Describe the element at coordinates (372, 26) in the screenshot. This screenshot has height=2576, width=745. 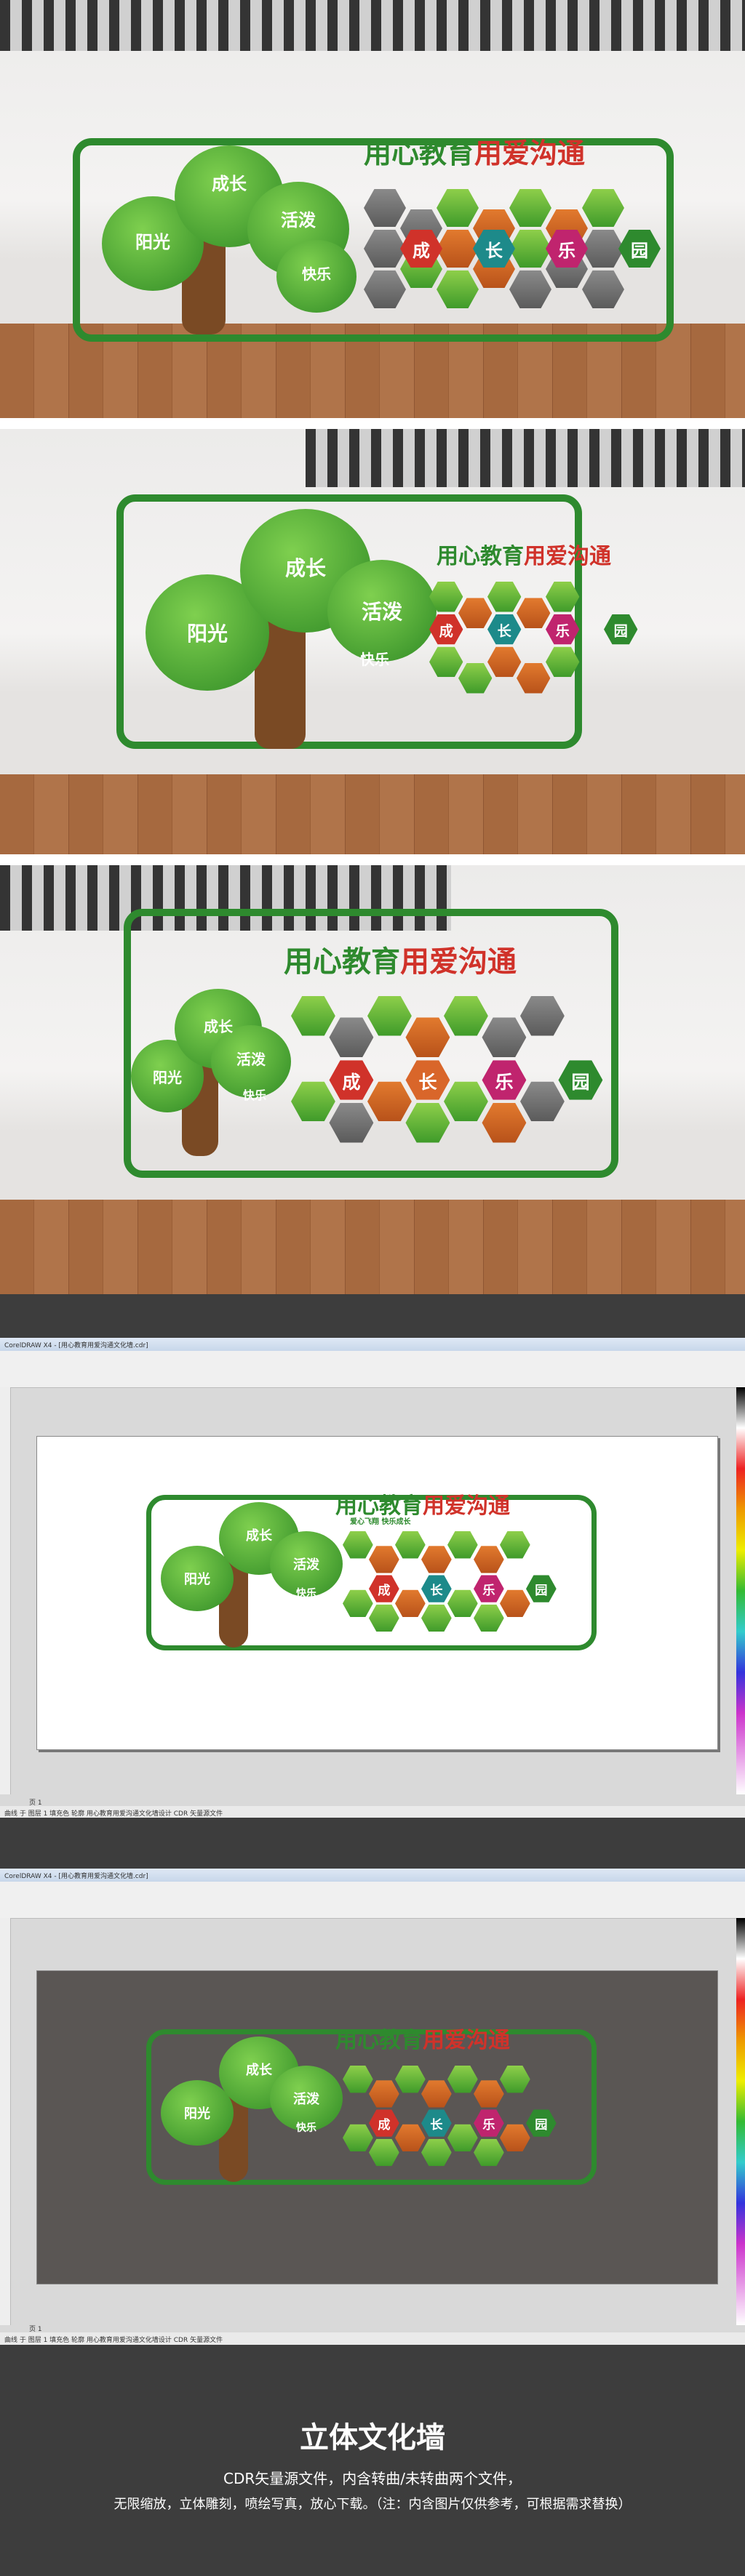
I see `ceiling` at that location.